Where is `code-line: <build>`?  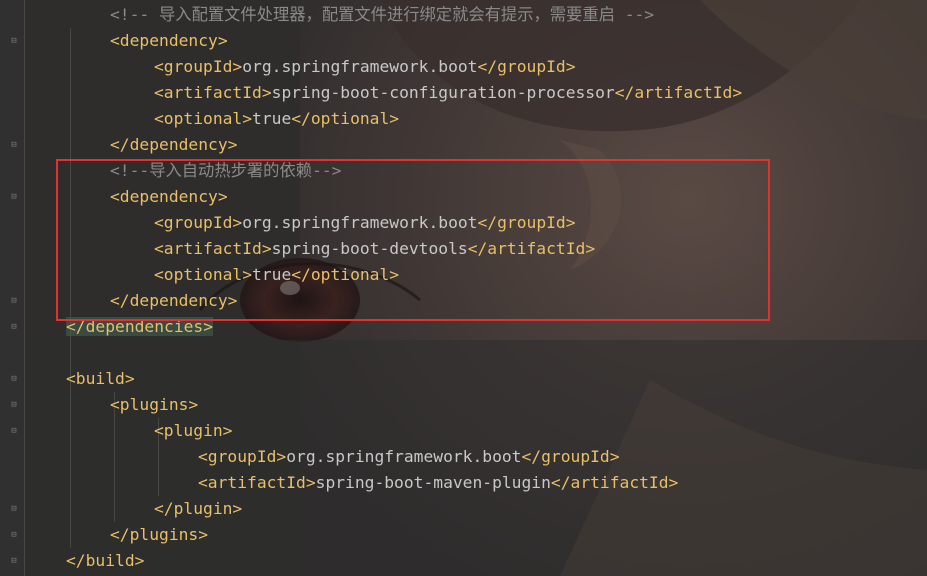
code-line: <build> is located at coordinates (100, 379).